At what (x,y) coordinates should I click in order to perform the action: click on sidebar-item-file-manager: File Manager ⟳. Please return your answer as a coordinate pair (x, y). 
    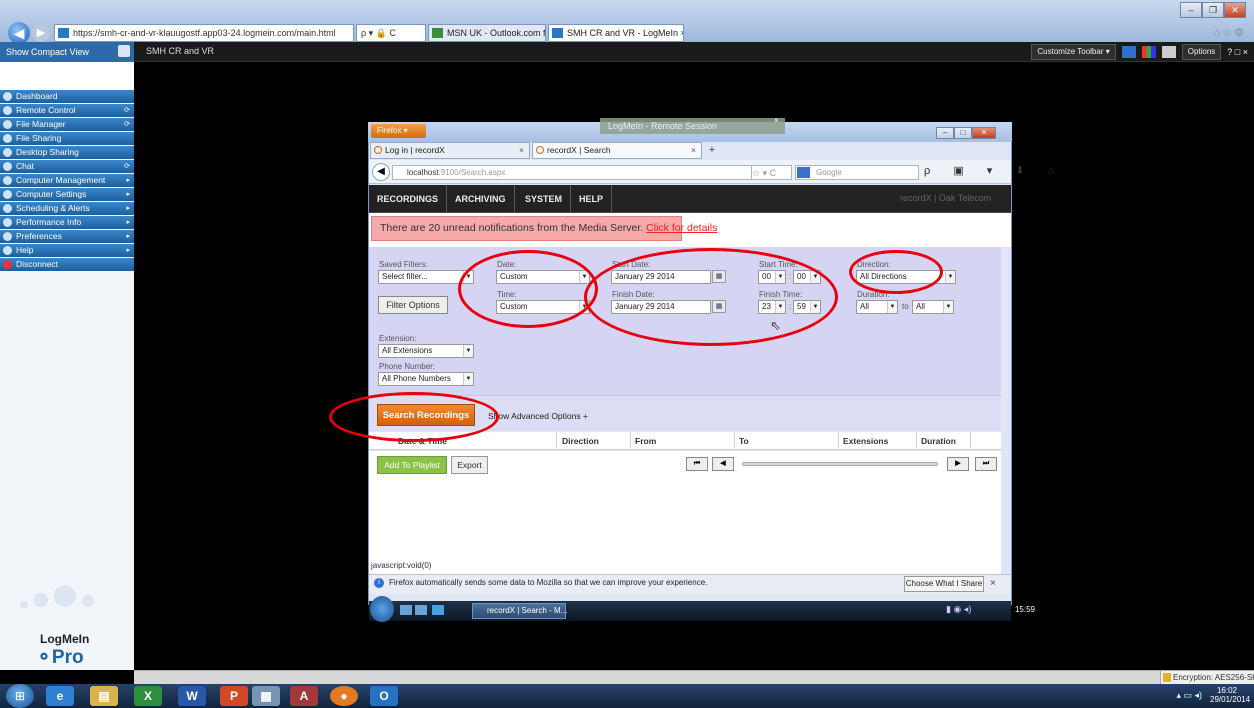
    Looking at the image, I should click on (67, 124).